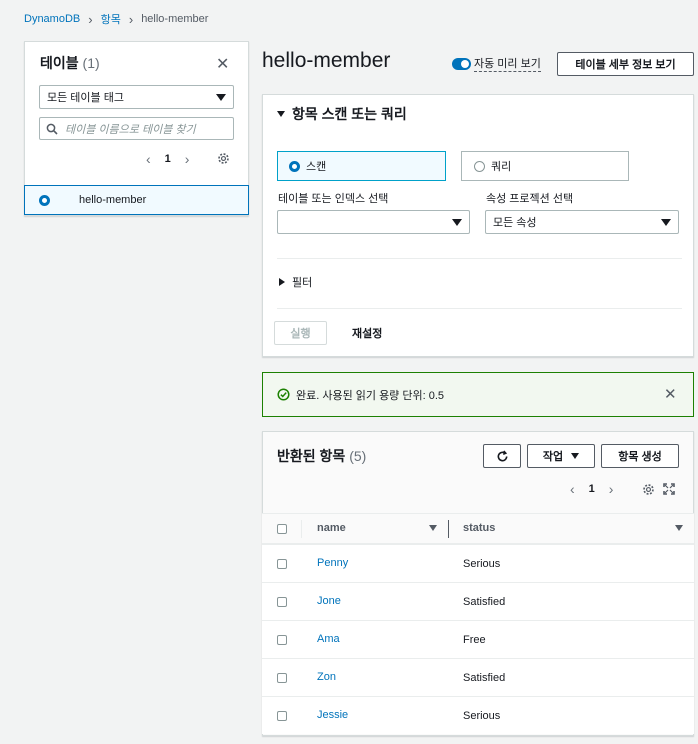 This screenshot has height=744, width=698. Describe the element at coordinates (113, 200) in the screenshot. I see `table-list-item-label: hello-member` at that location.